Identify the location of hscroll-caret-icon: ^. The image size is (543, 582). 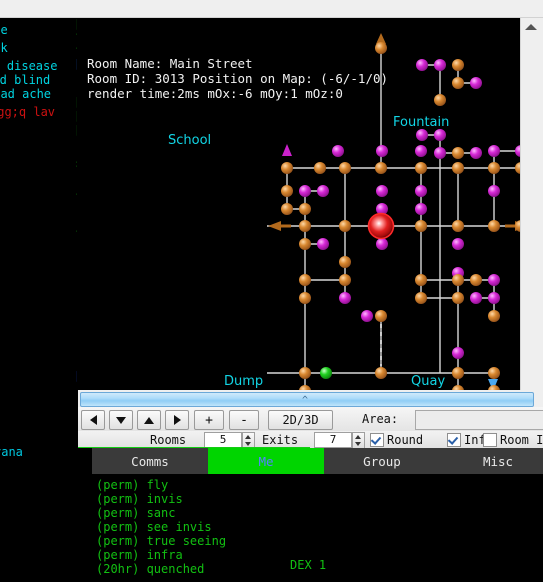
(305, 400).